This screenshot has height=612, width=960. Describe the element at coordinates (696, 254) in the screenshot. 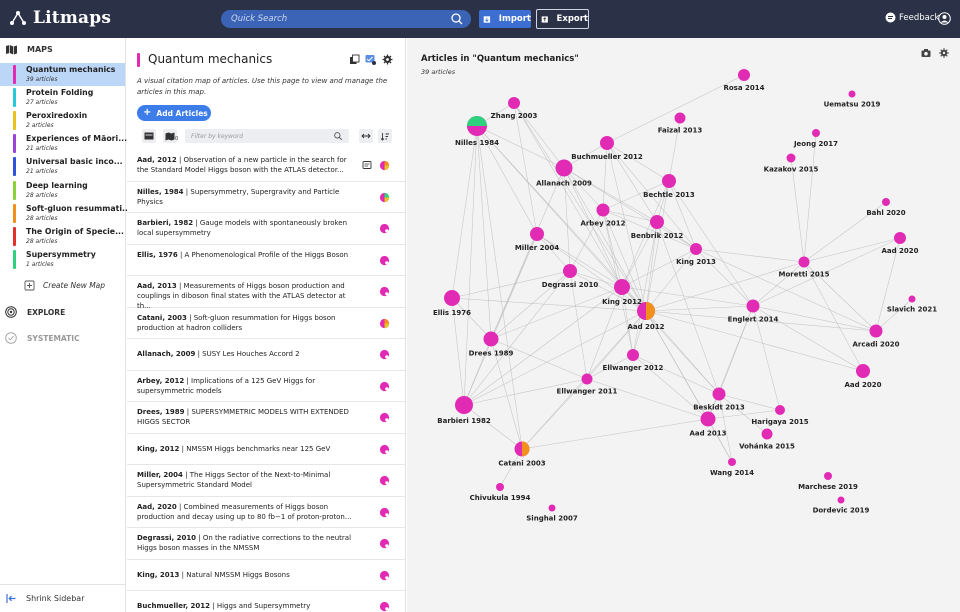

I see `article-node: King 2013` at that location.